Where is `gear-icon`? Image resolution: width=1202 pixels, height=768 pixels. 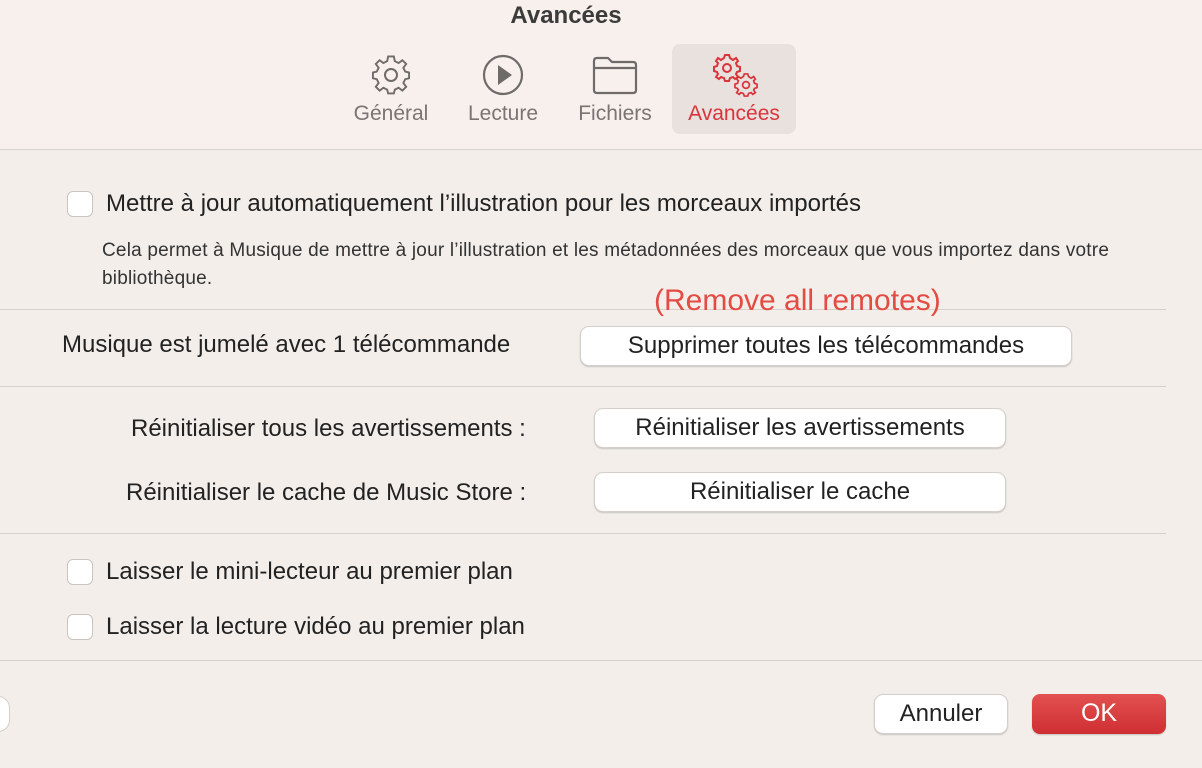 gear-icon is located at coordinates (391, 75).